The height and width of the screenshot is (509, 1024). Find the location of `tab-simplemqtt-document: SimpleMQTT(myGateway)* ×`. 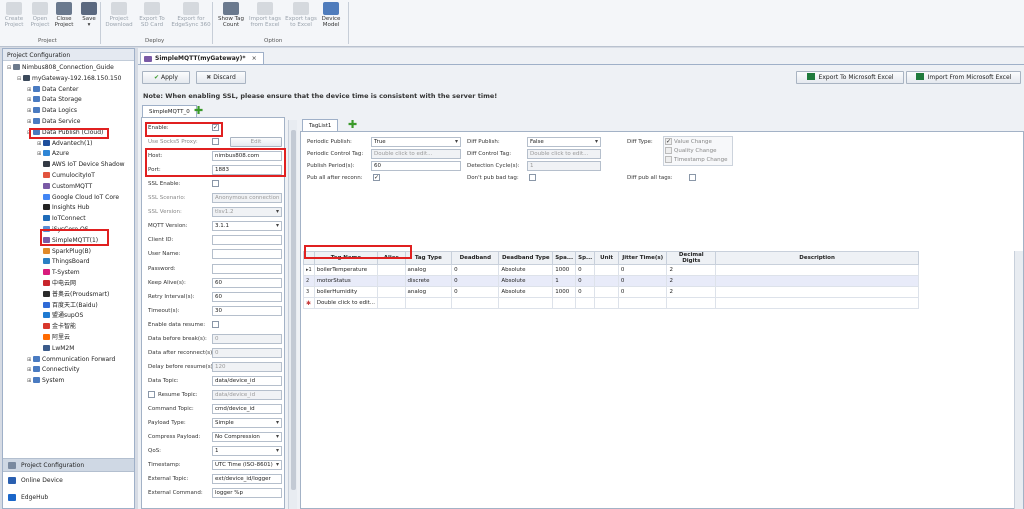

tab-simplemqtt-document: SimpleMQTT(myGateway)* × is located at coordinates (202, 58).